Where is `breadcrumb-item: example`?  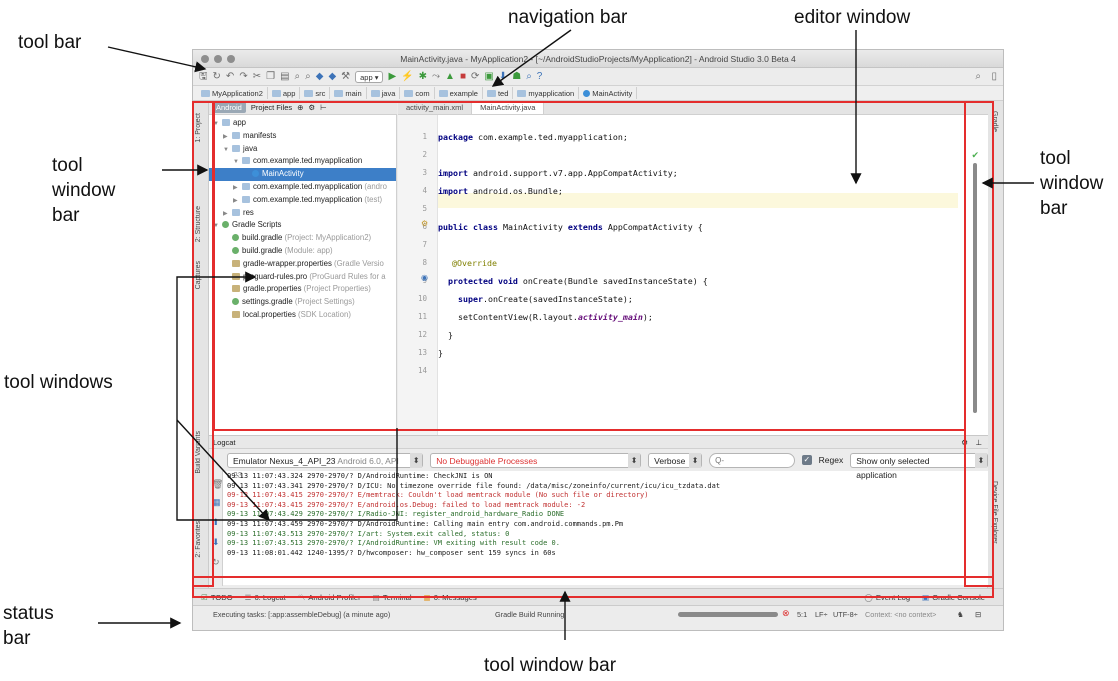
breadcrumb-item: example is located at coordinates (459, 93).